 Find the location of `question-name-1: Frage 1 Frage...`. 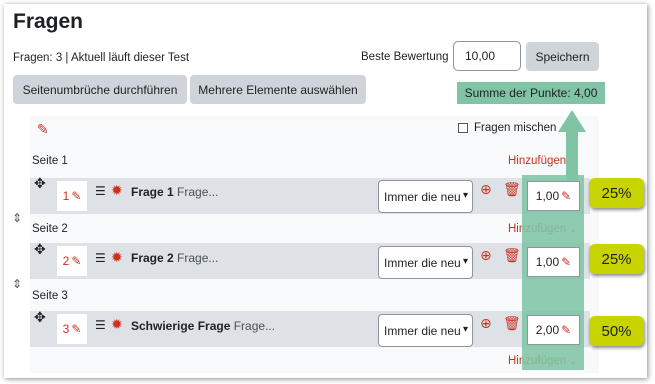

question-name-1: Frage 1 Frage... is located at coordinates (174, 192).